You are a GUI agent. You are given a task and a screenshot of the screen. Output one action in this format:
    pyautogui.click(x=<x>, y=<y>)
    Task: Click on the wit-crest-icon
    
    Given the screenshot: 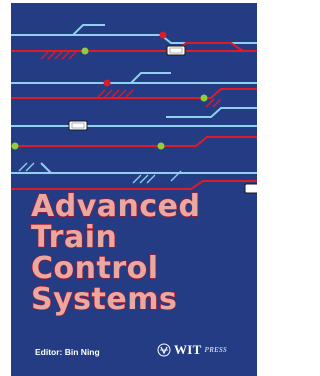 What is the action you would take?
    pyautogui.click(x=164, y=350)
    